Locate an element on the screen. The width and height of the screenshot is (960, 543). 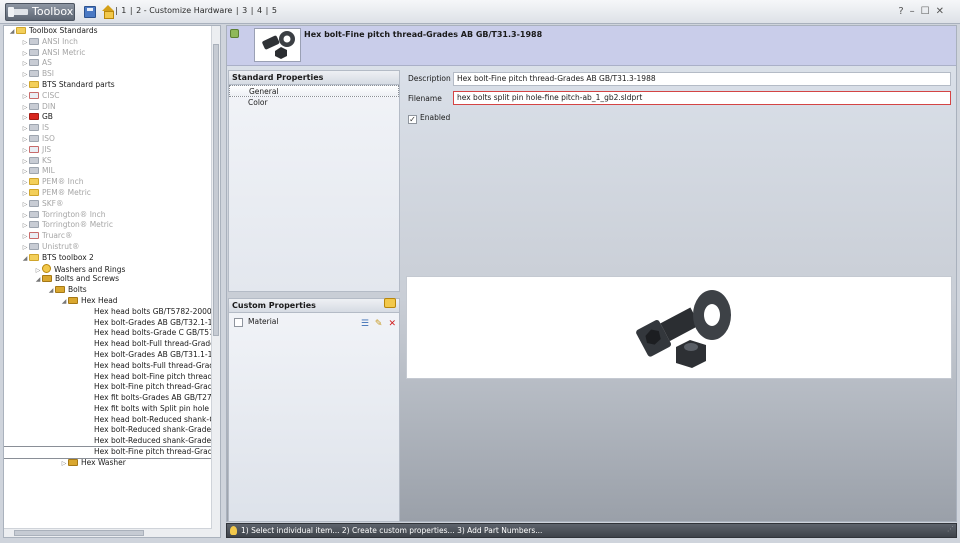
pencil-icon: ✎ is located at coordinates (379, 324).